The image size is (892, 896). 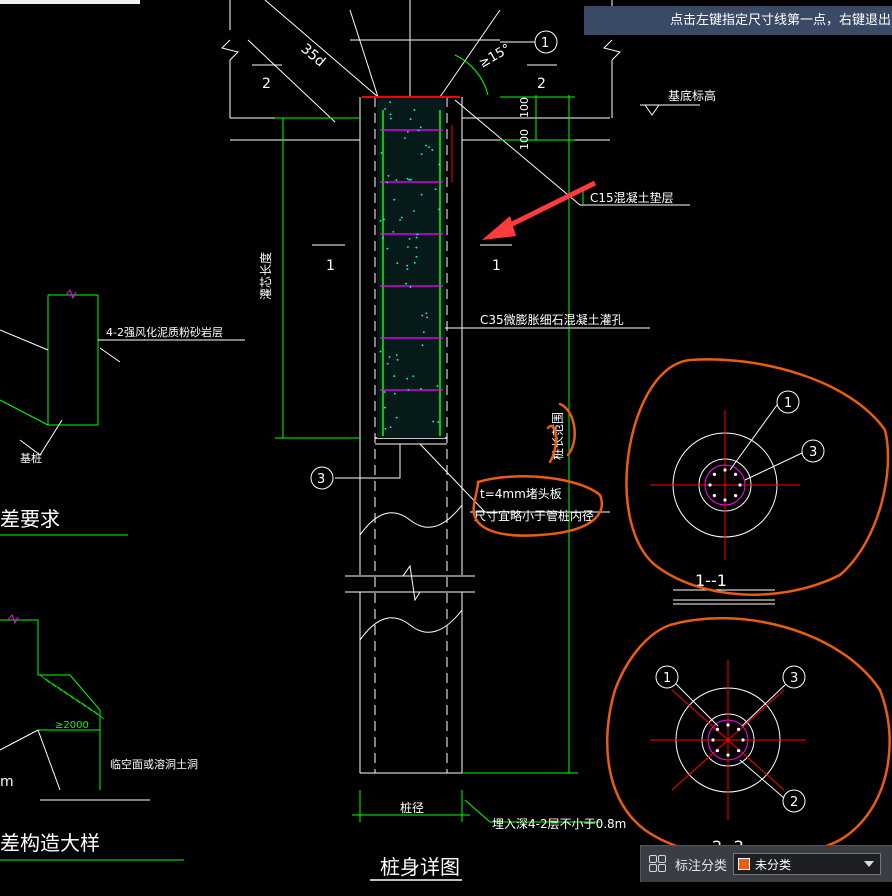 I want to click on left-title-2: 差构造大样, so click(x=50, y=843).